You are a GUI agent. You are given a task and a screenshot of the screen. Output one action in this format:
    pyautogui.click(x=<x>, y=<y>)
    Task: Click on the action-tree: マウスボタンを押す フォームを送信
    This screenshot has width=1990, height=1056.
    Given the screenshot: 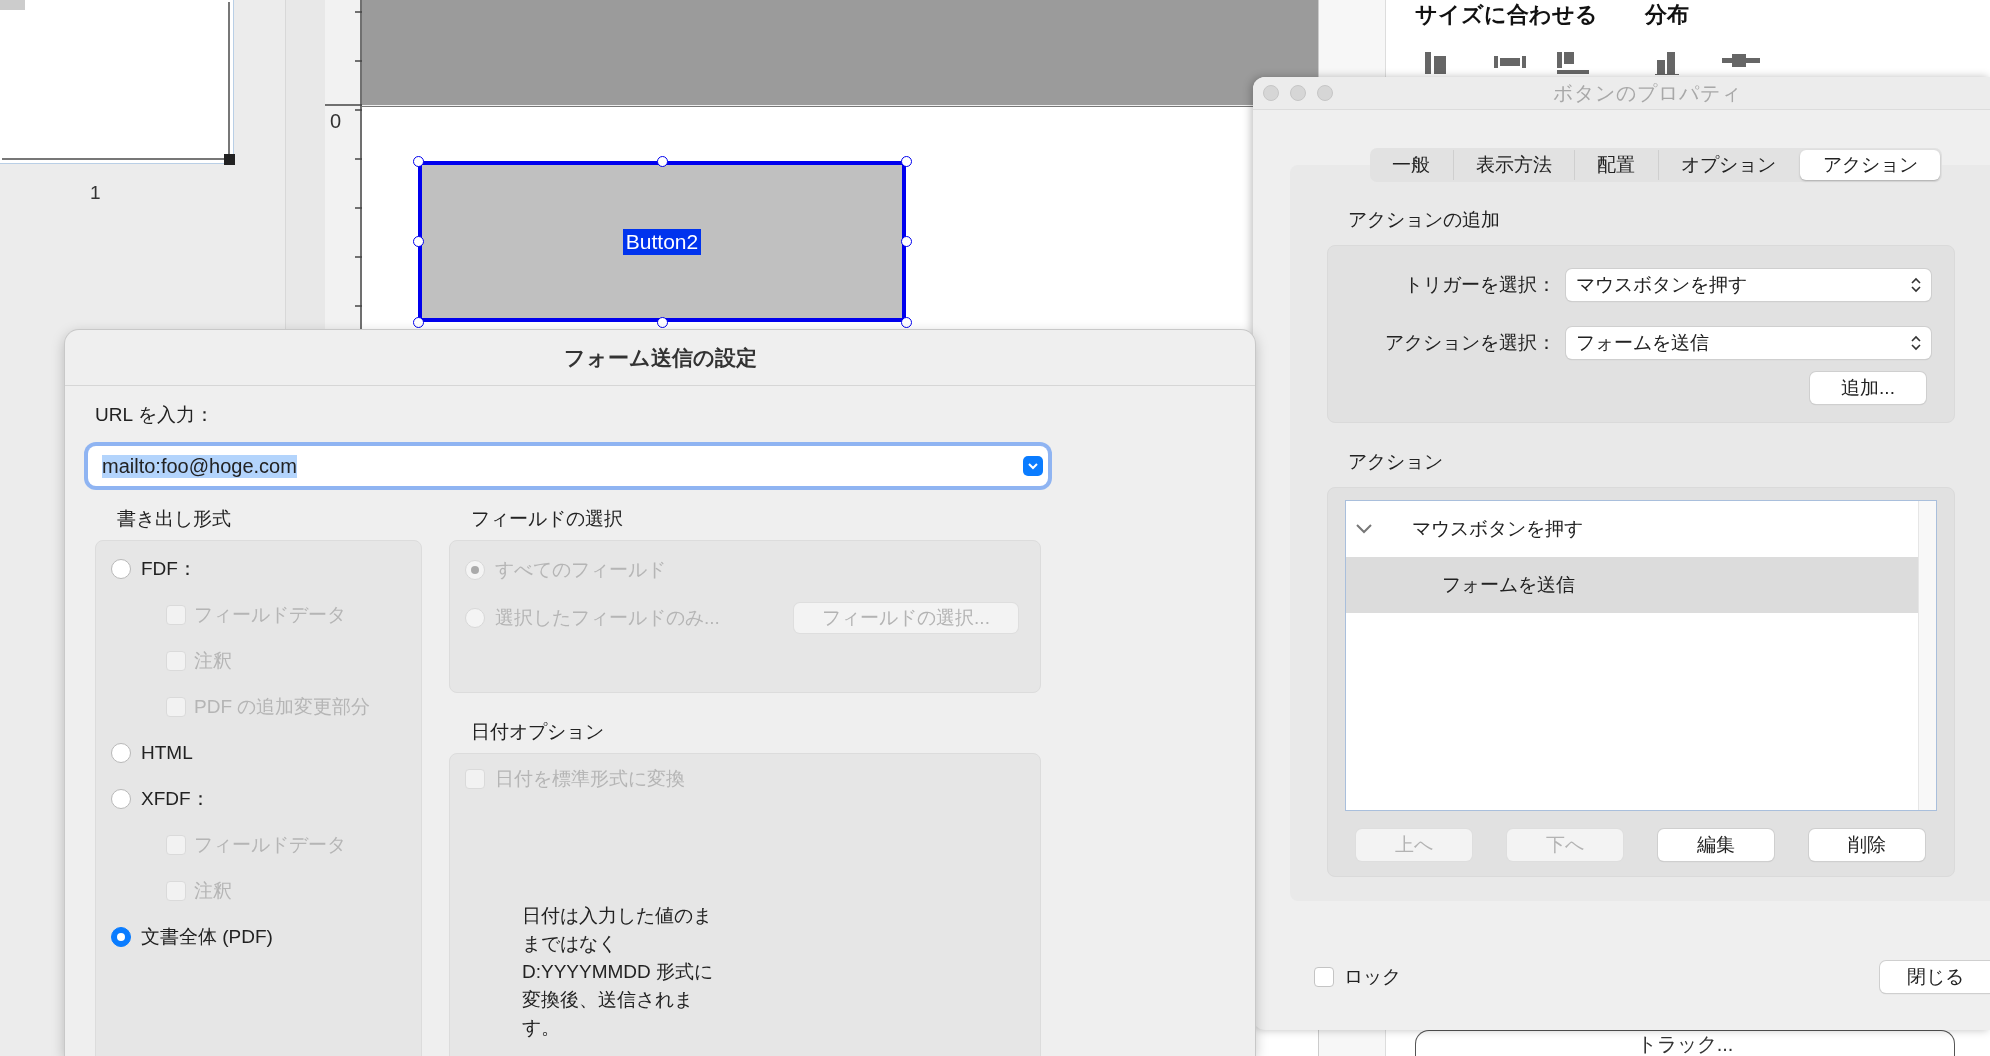 What is the action you would take?
    pyautogui.click(x=1641, y=655)
    